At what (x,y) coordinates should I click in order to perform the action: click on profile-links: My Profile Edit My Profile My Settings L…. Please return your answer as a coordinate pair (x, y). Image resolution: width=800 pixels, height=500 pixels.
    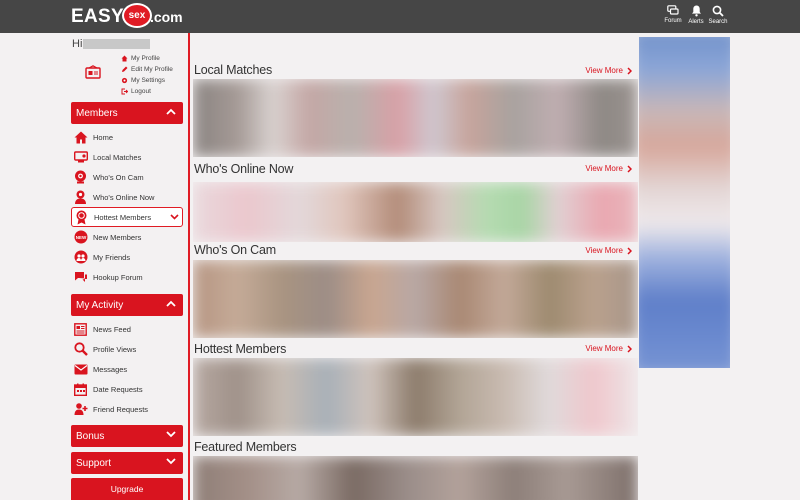
    Looking at the image, I should click on (146, 75).